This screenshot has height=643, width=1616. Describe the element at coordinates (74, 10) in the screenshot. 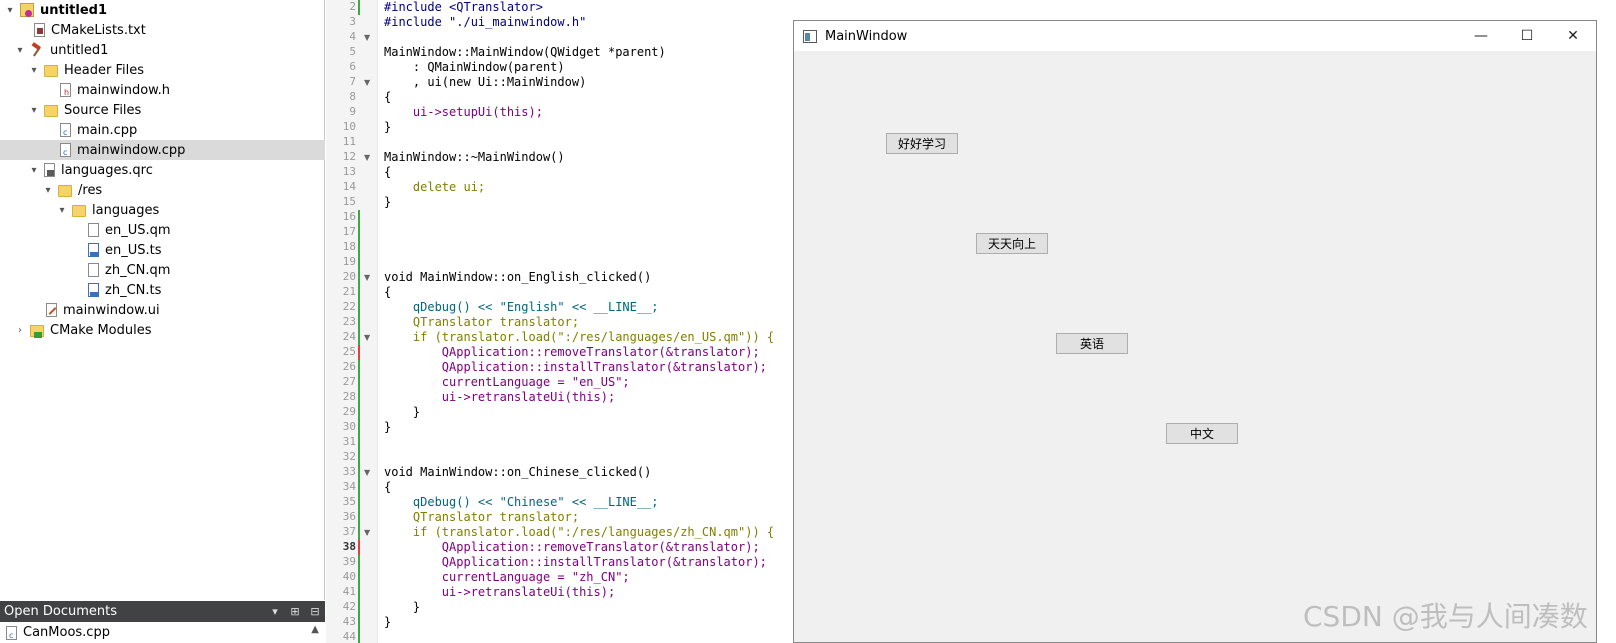

I see `tree-item-label: untitled1` at that location.